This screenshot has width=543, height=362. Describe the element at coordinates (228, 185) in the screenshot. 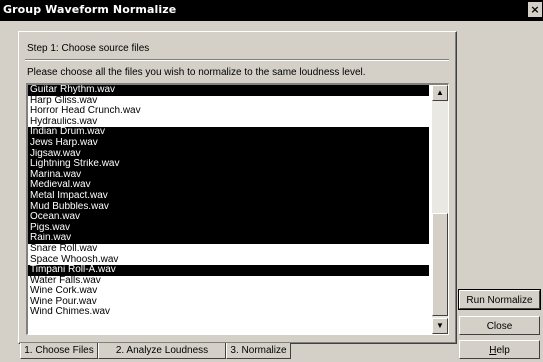

I see `list-item: Medieval.wav` at that location.